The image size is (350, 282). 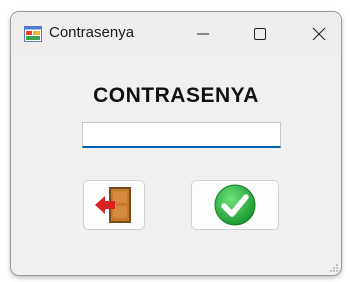 What do you see at coordinates (176, 34) in the screenshot?
I see `title-bar: Contrasenya` at bounding box center [176, 34].